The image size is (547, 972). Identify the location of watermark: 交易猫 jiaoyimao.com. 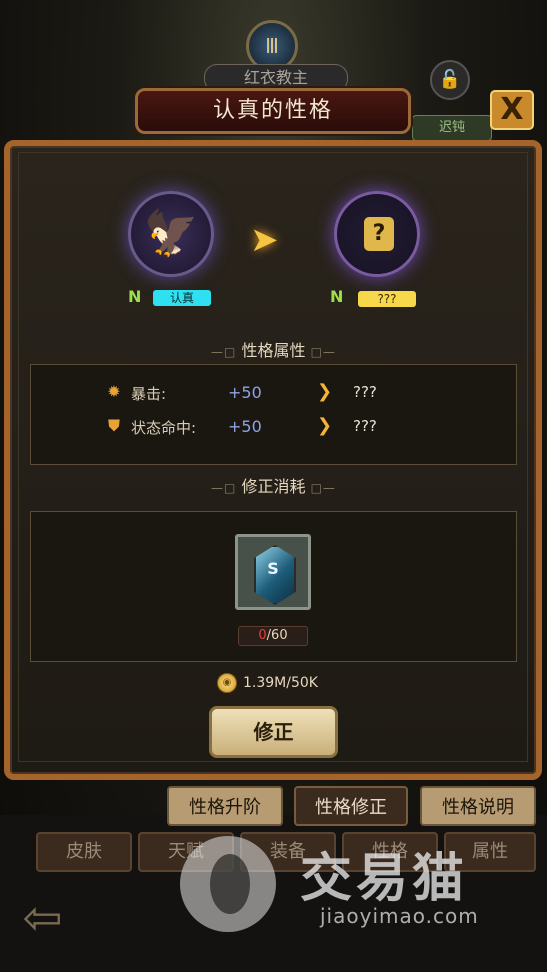
(345, 886).